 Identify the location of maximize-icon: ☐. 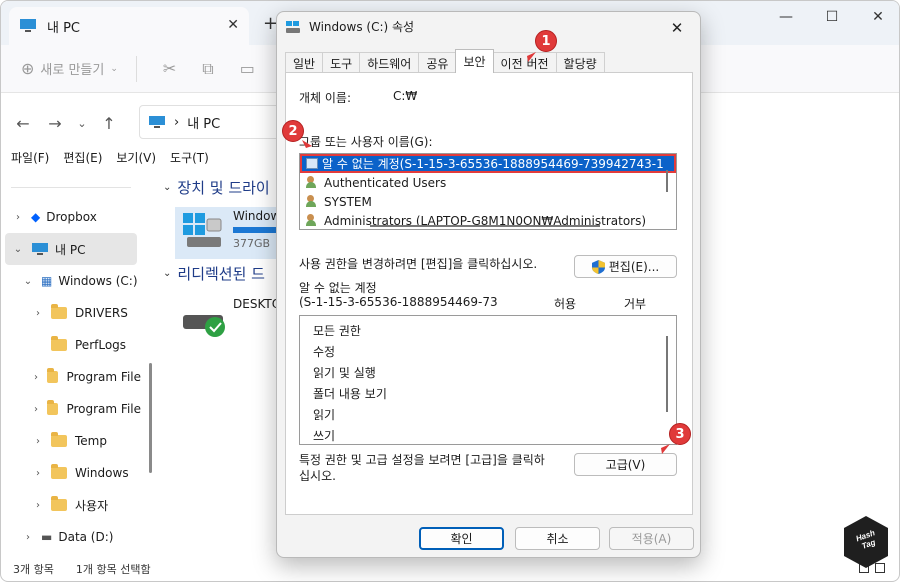
(832, 17).